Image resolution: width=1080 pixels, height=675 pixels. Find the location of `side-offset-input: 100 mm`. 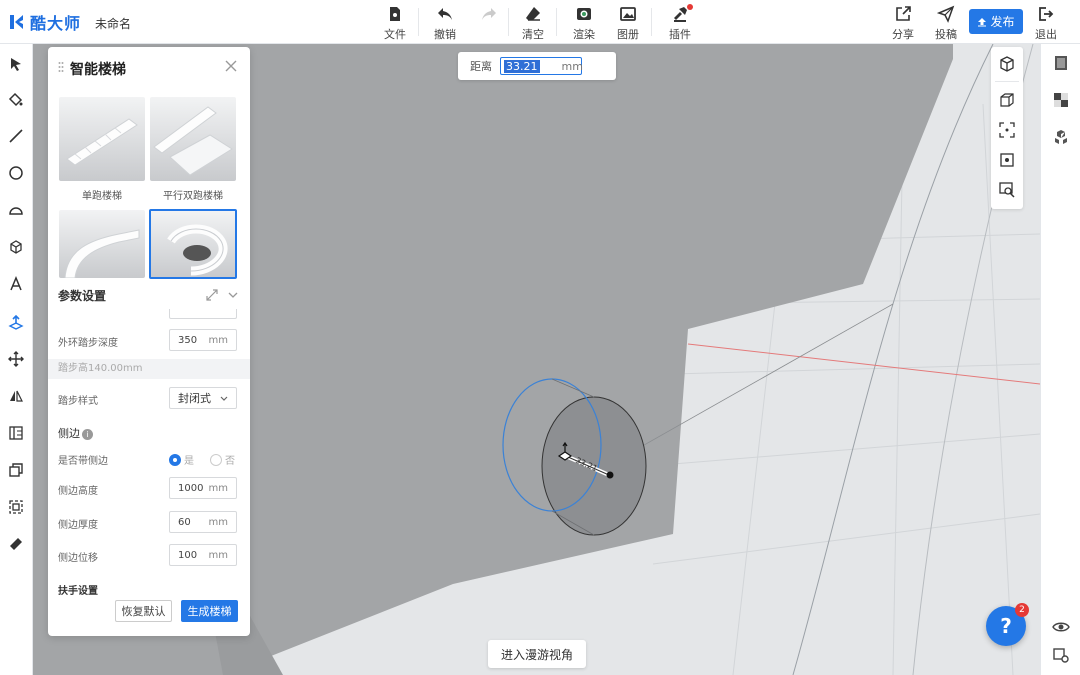

side-offset-input: 100 mm is located at coordinates (203, 555).